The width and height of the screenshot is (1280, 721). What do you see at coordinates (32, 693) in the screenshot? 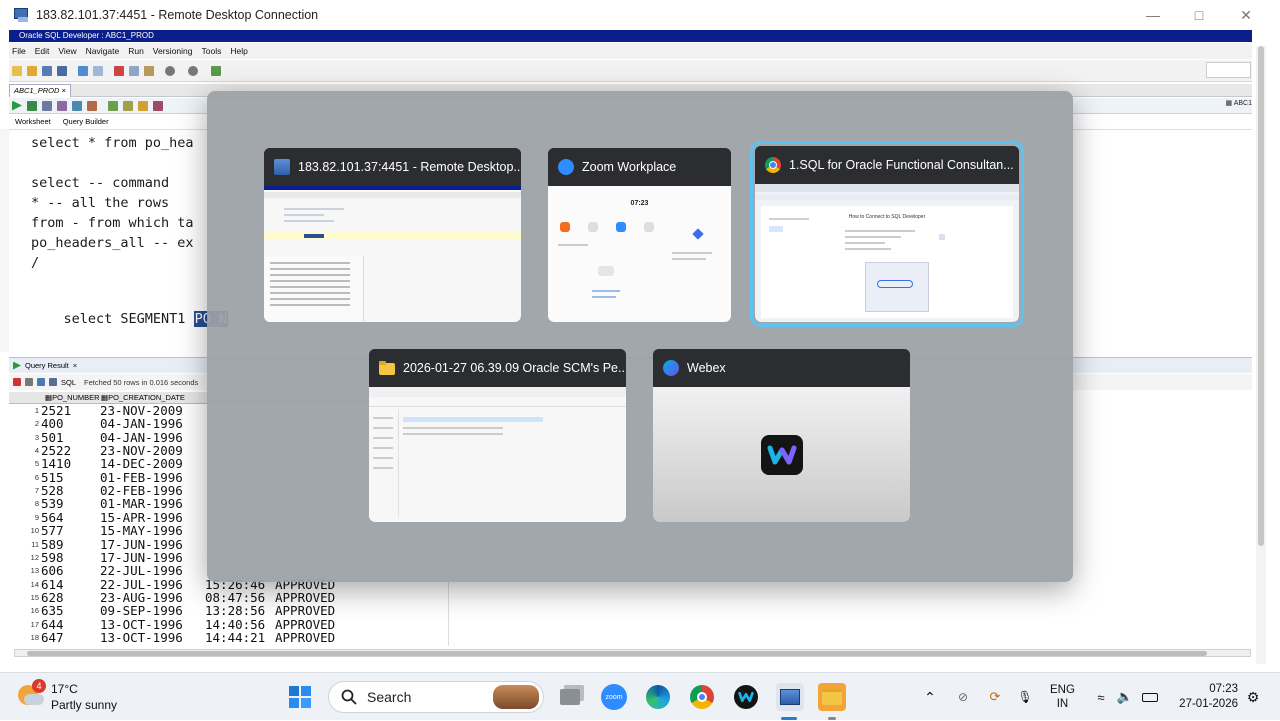
I see `weather-icon: 4` at bounding box center [32, 693].